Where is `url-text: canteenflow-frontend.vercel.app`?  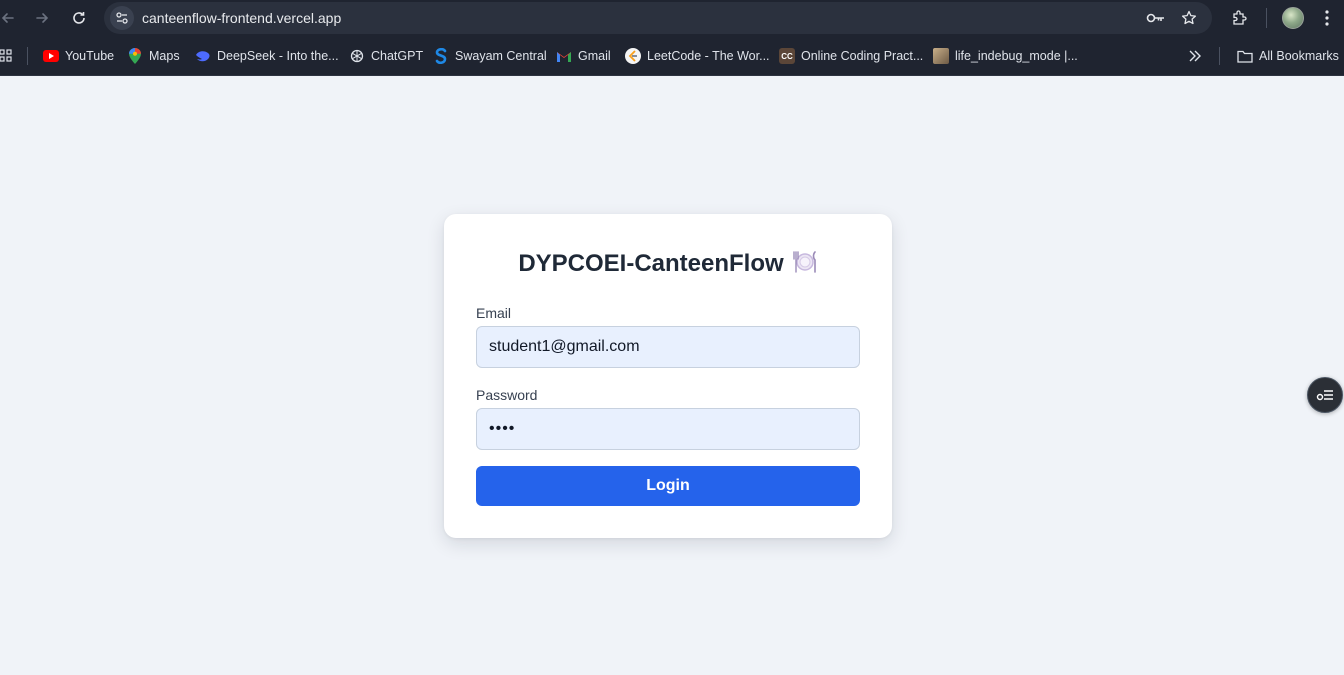 url-text: canteenflow-frontend.vercel.app is located at coordinates (241, 18).